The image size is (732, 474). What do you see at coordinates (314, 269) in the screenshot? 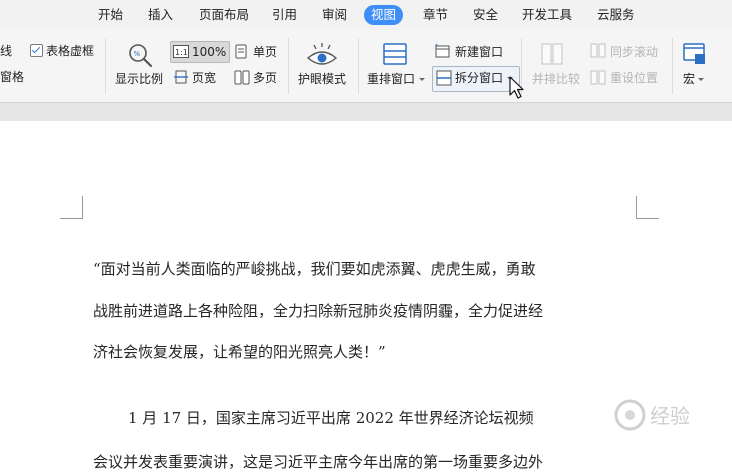
I see `document-line-1: “面对当前人类面临的严峻挑战，我们要如虎添翼、虎虎生威，勇敢` at bounding box center [314, 269].